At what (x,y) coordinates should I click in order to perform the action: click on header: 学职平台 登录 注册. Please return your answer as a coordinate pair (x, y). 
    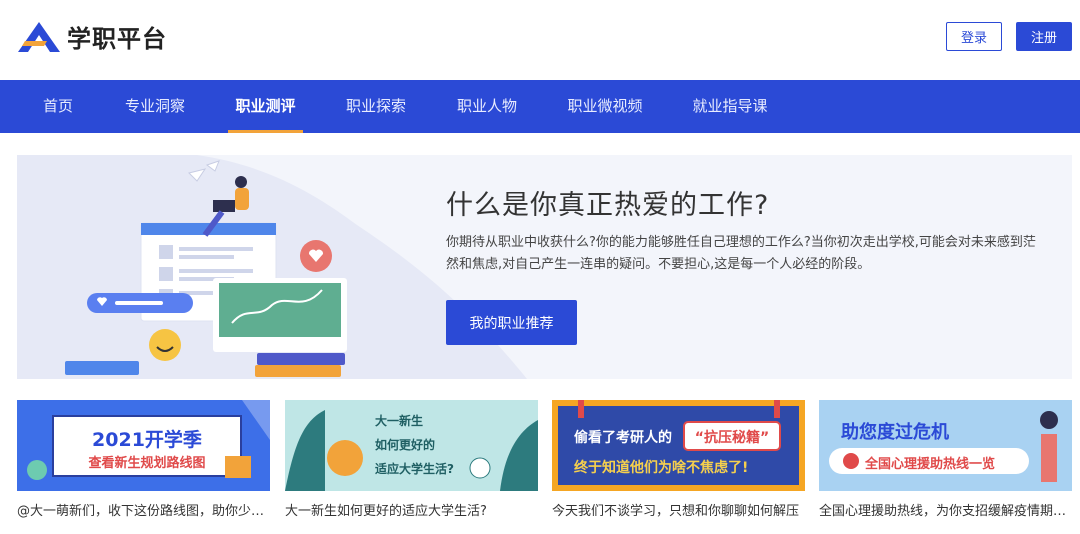
    Looking at the image, I should click on (540, 40).